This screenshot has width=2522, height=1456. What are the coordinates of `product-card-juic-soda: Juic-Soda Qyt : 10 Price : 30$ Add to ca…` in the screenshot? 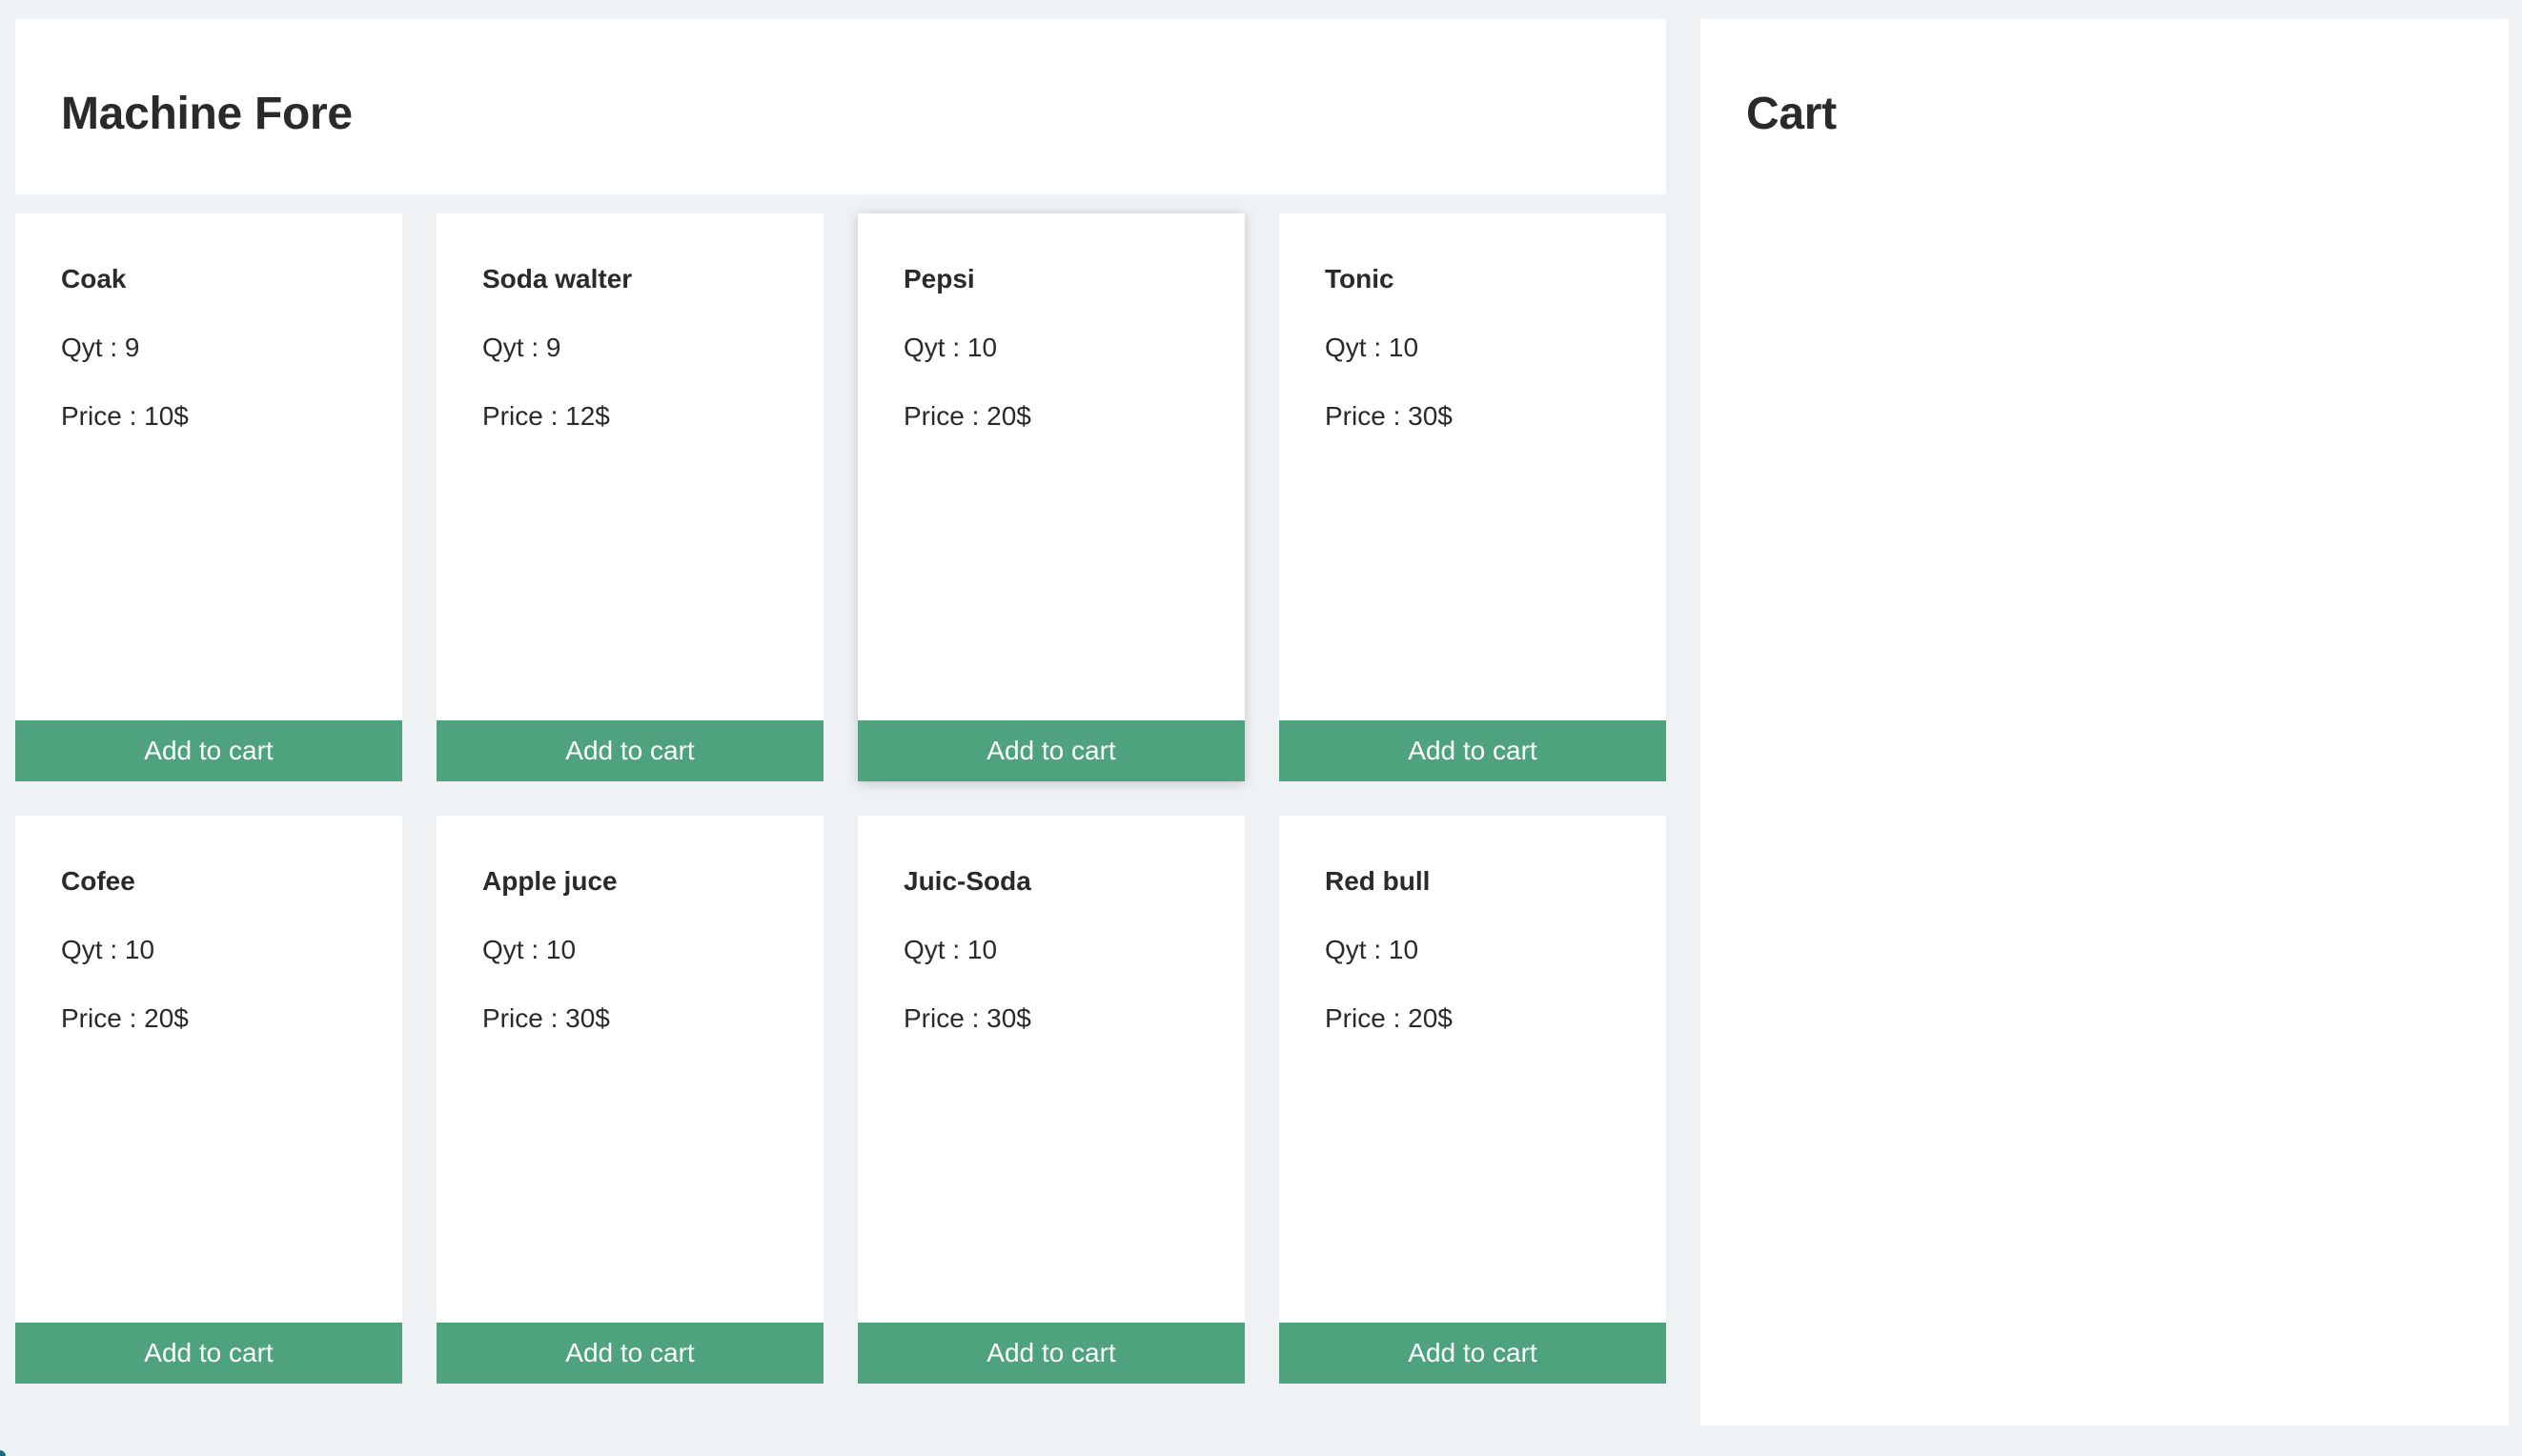 It's located at (1051, 1100).